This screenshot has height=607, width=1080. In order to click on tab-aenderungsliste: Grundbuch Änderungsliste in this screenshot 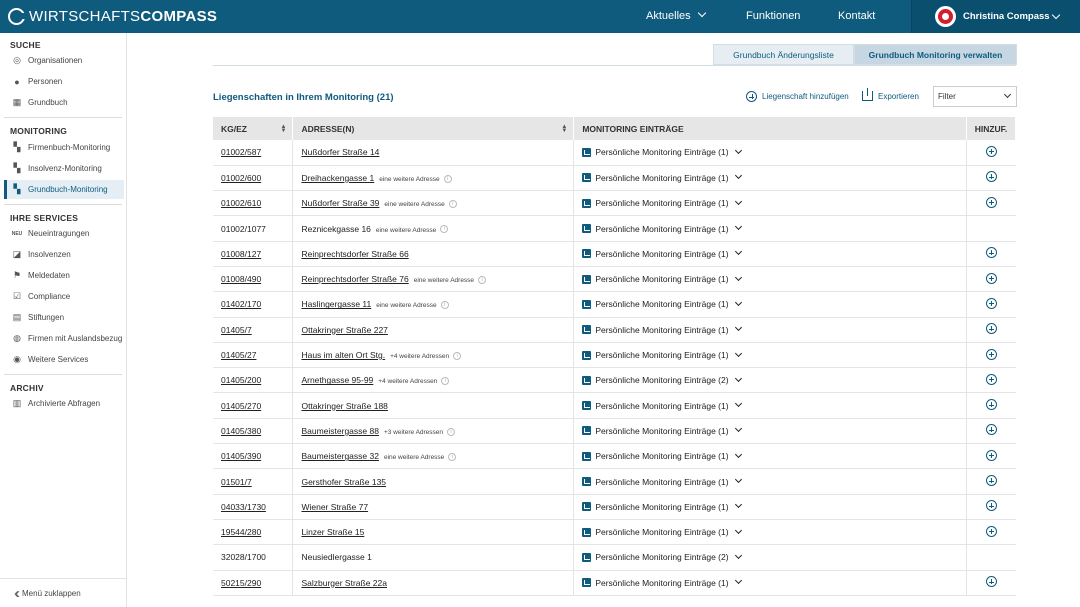, I will do `click(783, 54)`.